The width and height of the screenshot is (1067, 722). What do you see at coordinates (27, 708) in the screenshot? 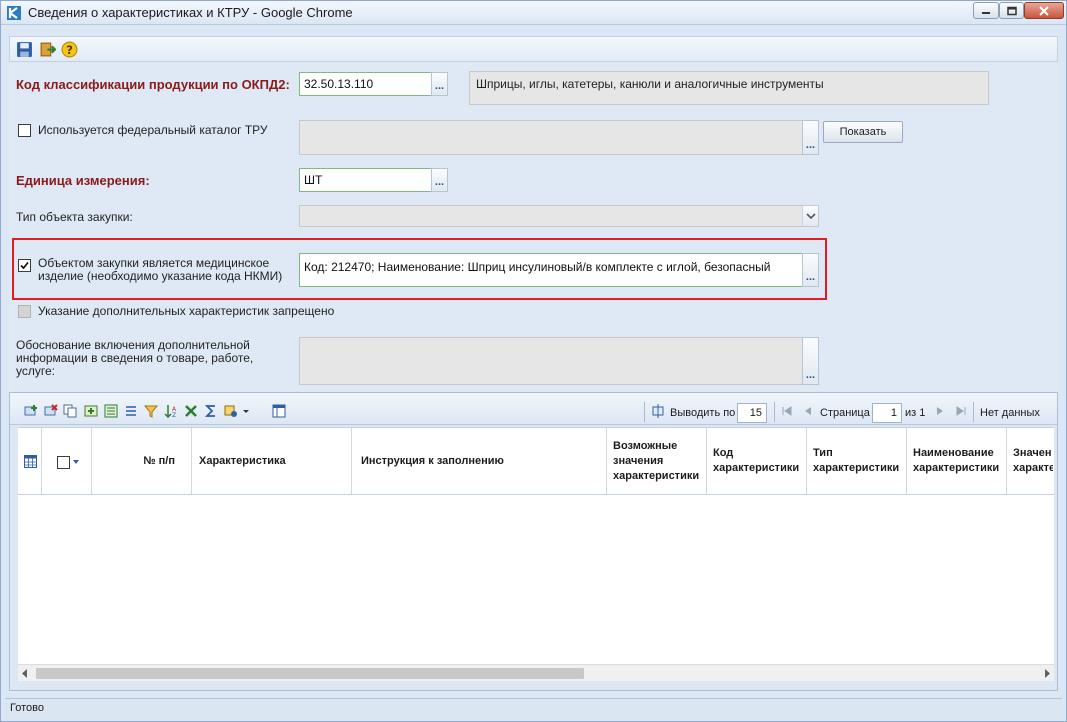
I see `status-text: Готово` at bounding box center [27, 708].